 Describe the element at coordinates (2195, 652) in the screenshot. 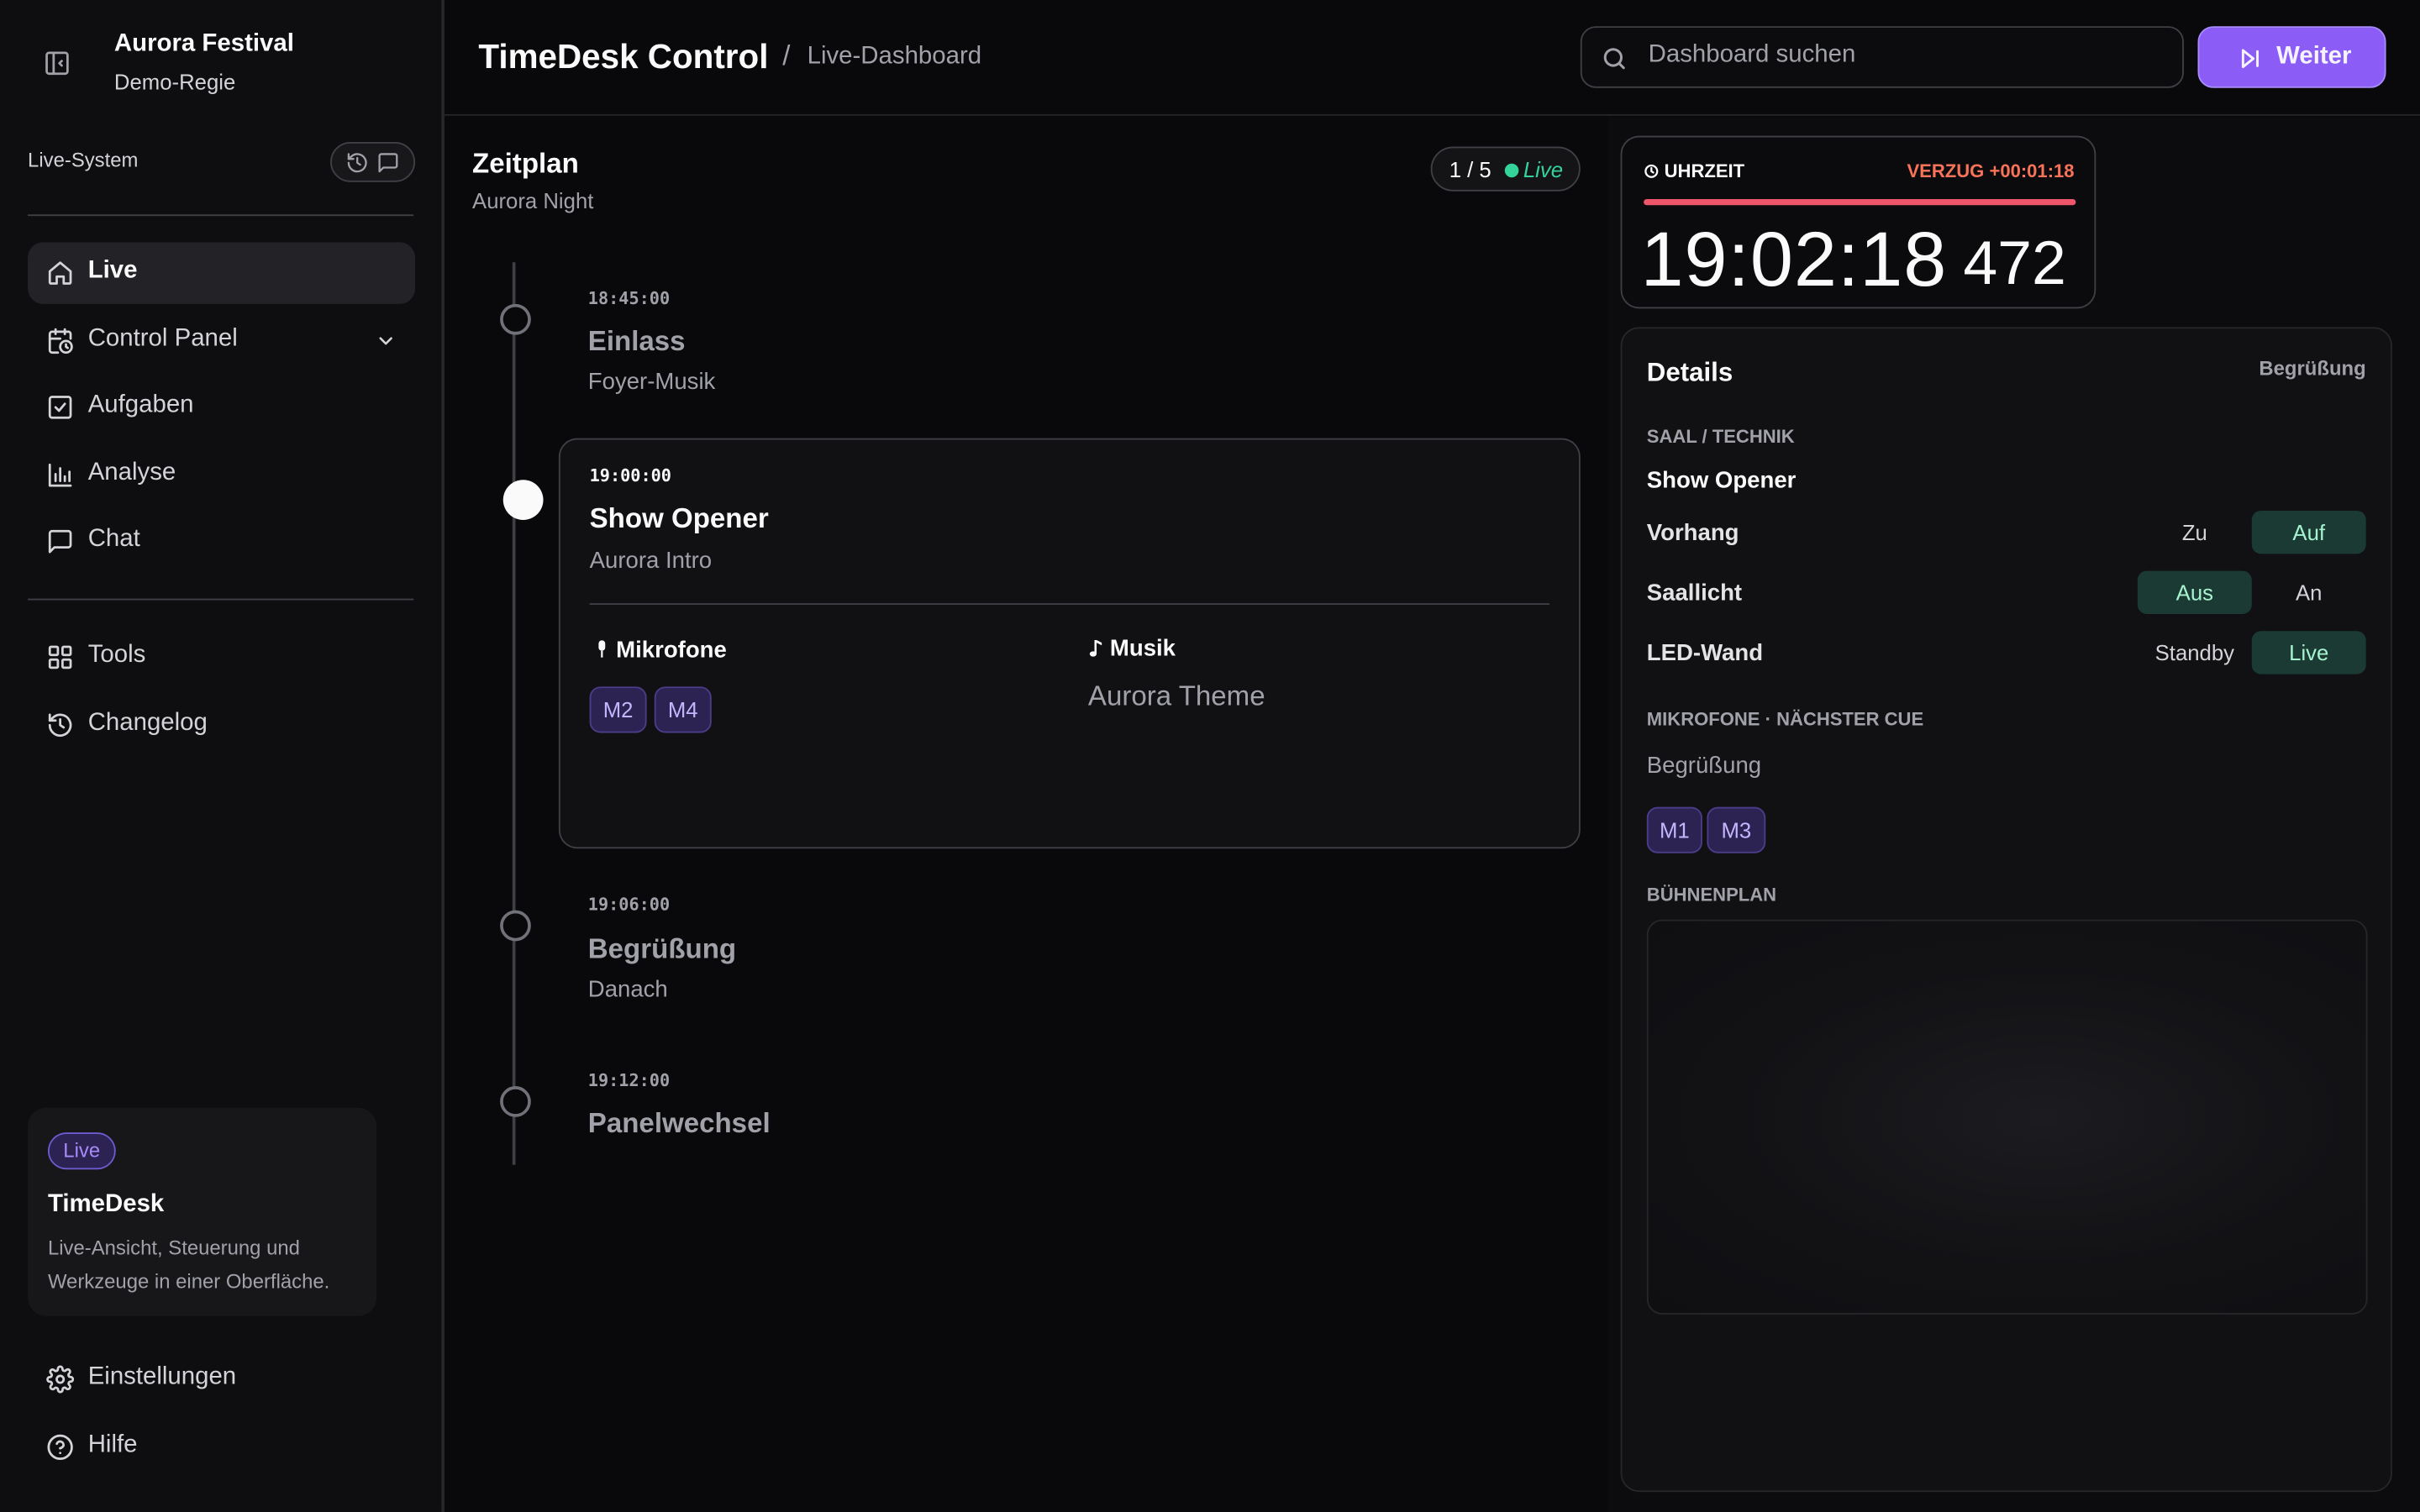

I see `led-wall-standby-option: Standby` at that location.